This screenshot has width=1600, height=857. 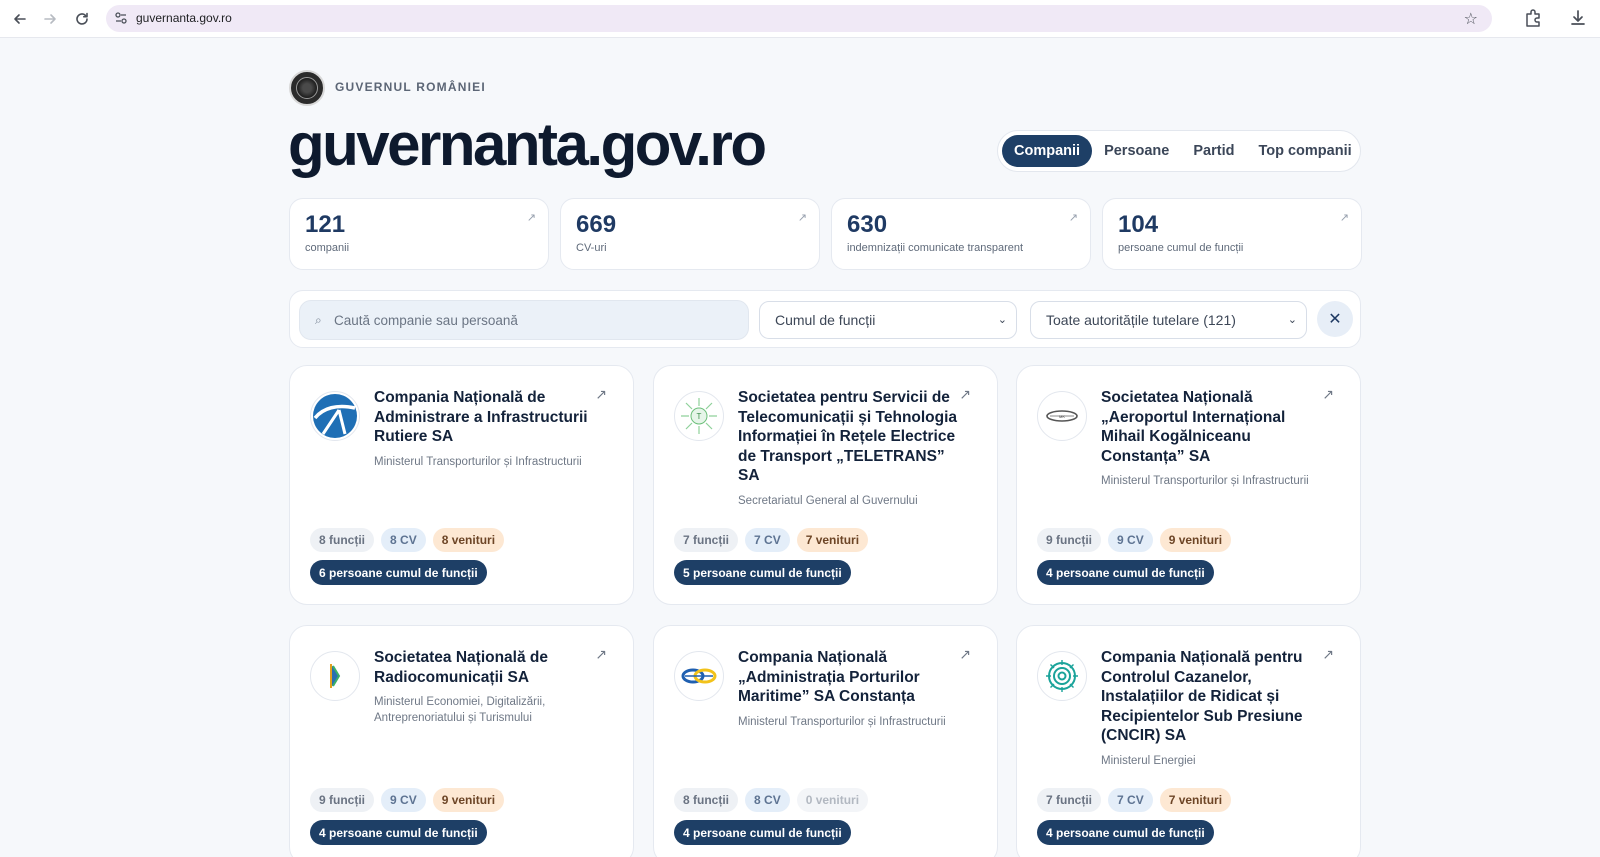 What do you see at coordinates (410, 87) in the screenshot?
I see `gov-label: GUVERNUL ROMÂNIEI` at bounding box center [410, 87].